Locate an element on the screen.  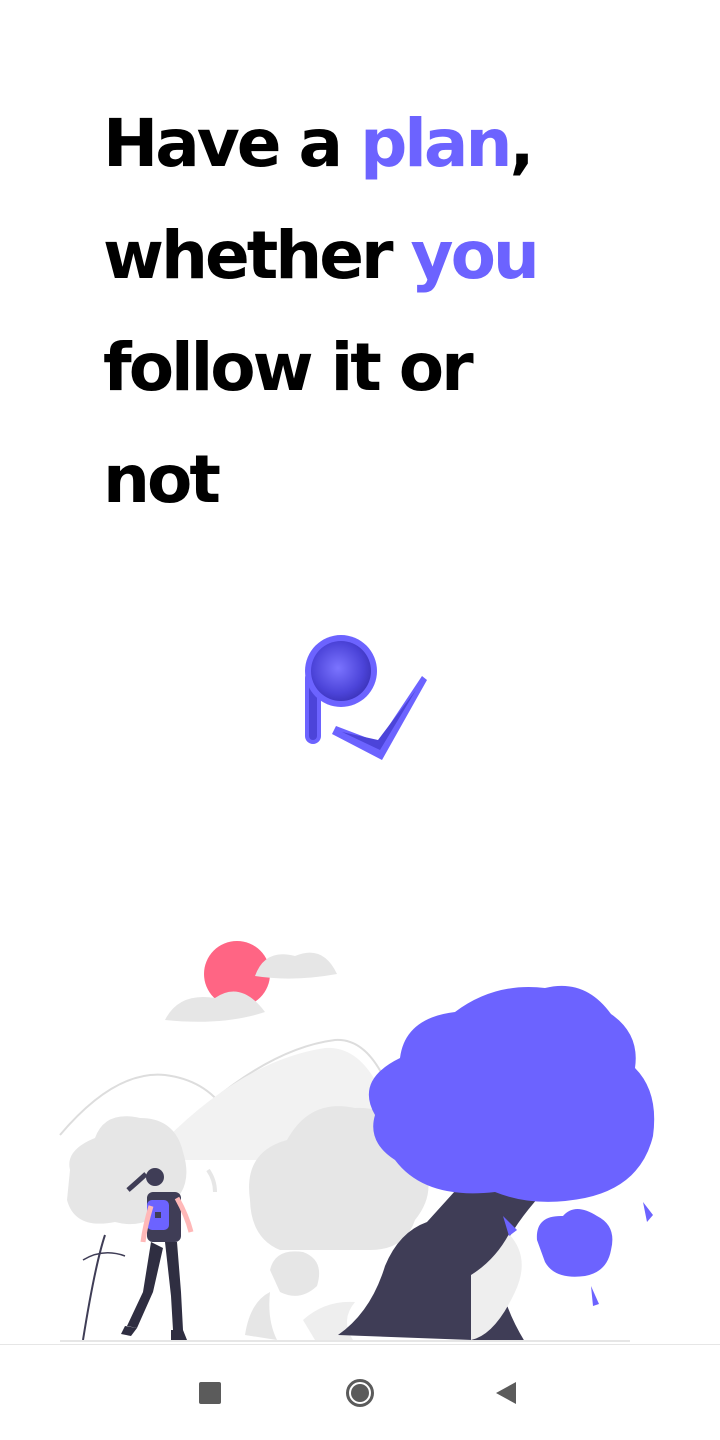
square-icon is located at coordinates (210, 1393).